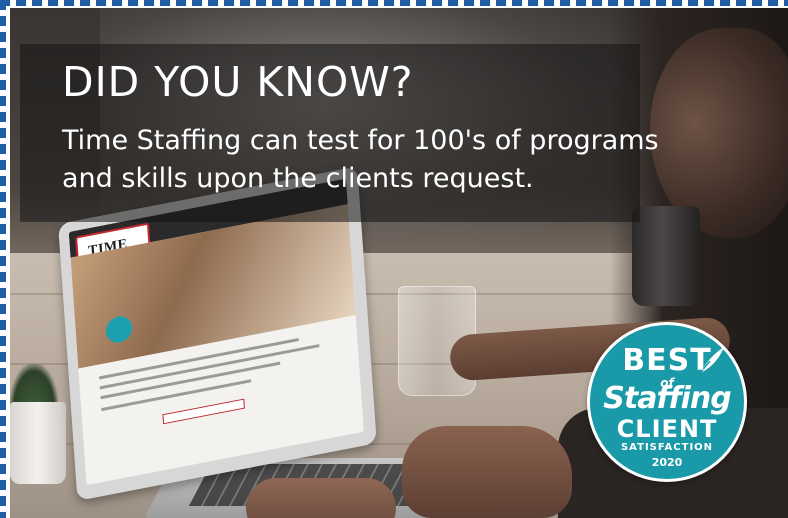 The image size is (788, 518). Describe the element at coordinates (3, 259) in the screenshot. I see `dashed-border-left` at that location.